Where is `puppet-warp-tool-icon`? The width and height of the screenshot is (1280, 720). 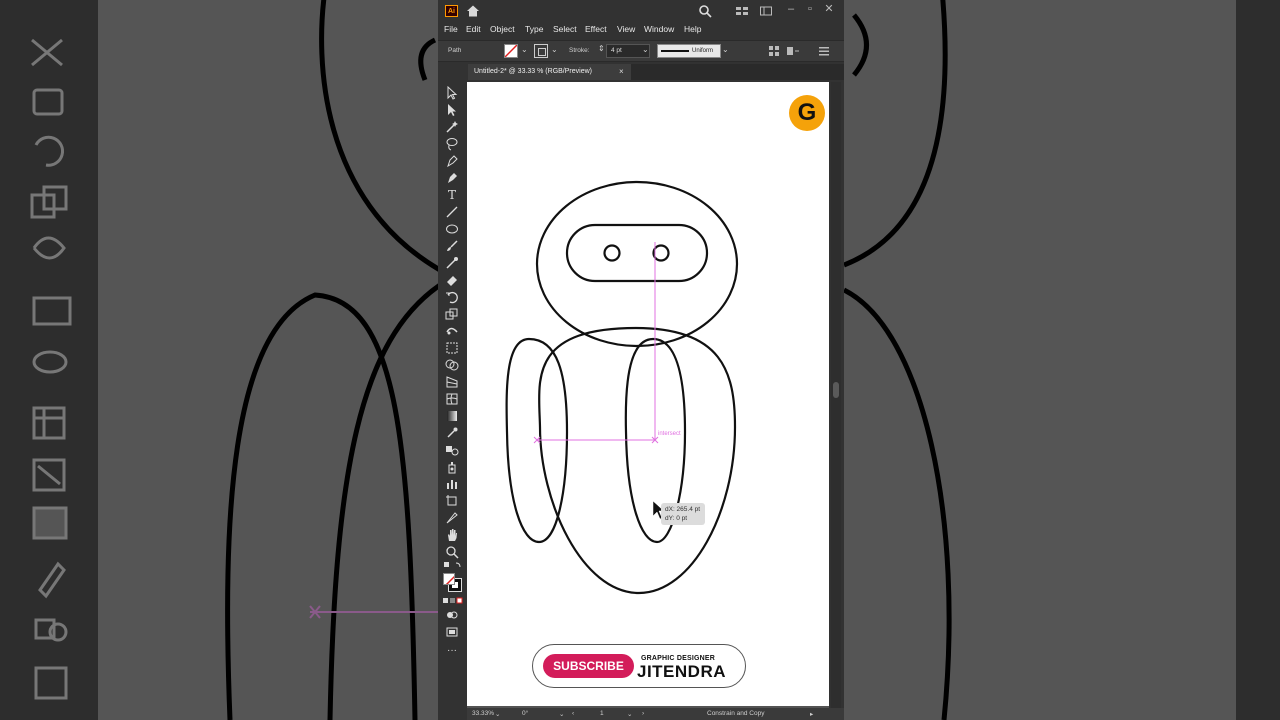
puppet-warp-tool-icon is located at coordinates (452, 331).